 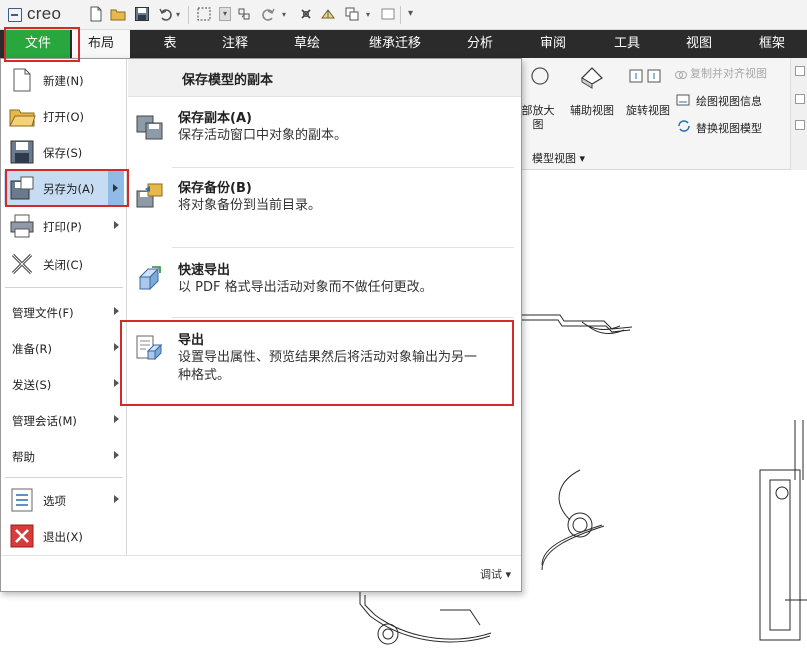 What do you see at coordinates (684, 126) in the screenshot?
I see `replace-view-model-icon` at bounding box center [684, 126].